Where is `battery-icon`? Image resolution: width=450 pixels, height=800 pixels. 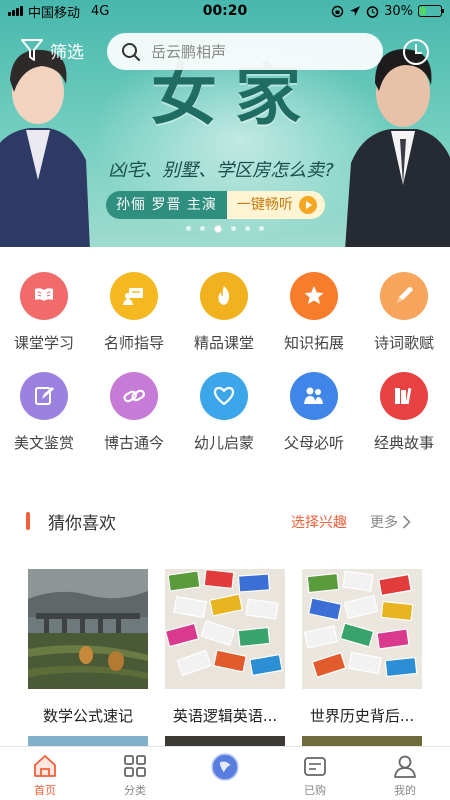
battery-icon is located at coordinates (431, 11).